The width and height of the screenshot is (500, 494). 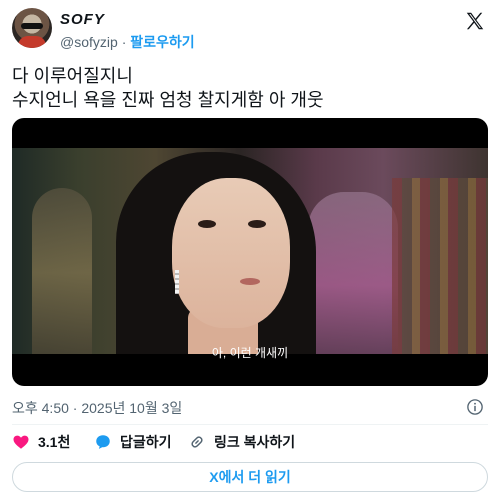 What do you see at coordinates (475, 21) in the screenshot?
I see `x-logo-icon` at bounding box center [475, 21].